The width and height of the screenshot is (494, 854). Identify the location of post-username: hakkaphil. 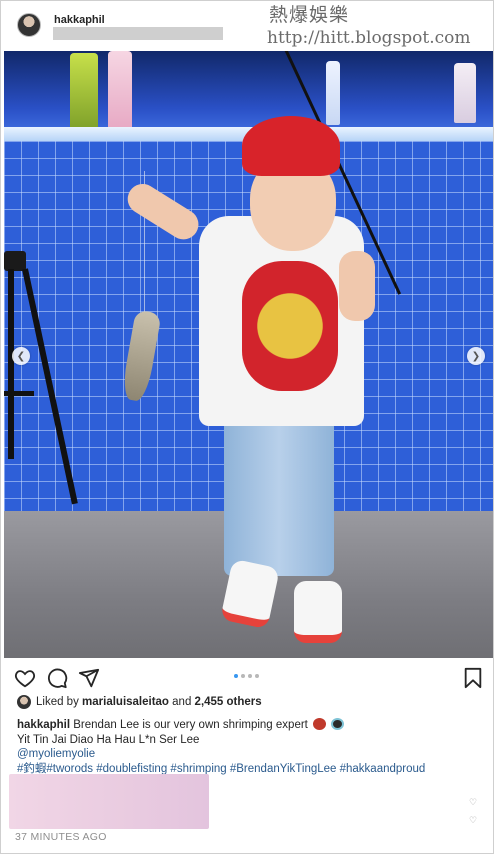
(79, 20).